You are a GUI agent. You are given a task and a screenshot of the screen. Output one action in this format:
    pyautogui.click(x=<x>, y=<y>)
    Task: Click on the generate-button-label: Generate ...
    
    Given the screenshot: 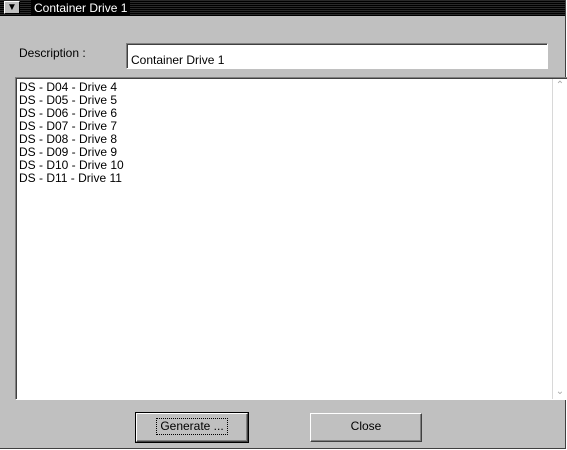 What is the action you would take?
    pyautogui.click(x=192, y=426)
    